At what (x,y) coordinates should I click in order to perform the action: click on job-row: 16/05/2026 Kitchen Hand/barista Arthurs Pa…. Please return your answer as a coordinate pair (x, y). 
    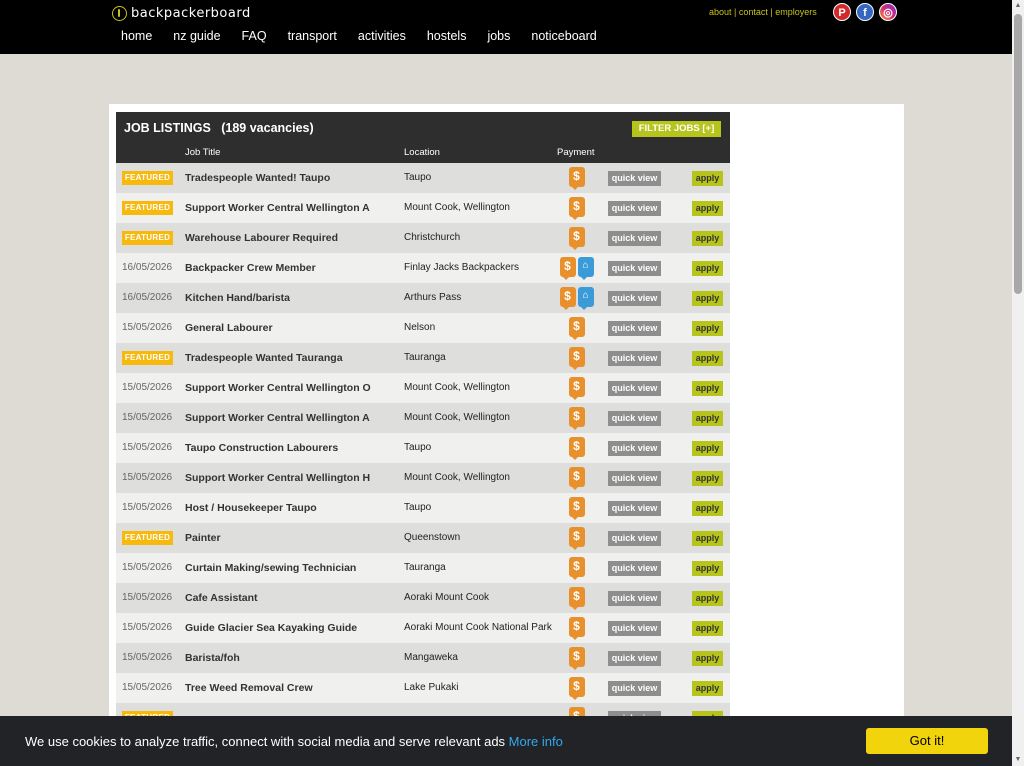
    Looking at the image, I should click on (423, 298).